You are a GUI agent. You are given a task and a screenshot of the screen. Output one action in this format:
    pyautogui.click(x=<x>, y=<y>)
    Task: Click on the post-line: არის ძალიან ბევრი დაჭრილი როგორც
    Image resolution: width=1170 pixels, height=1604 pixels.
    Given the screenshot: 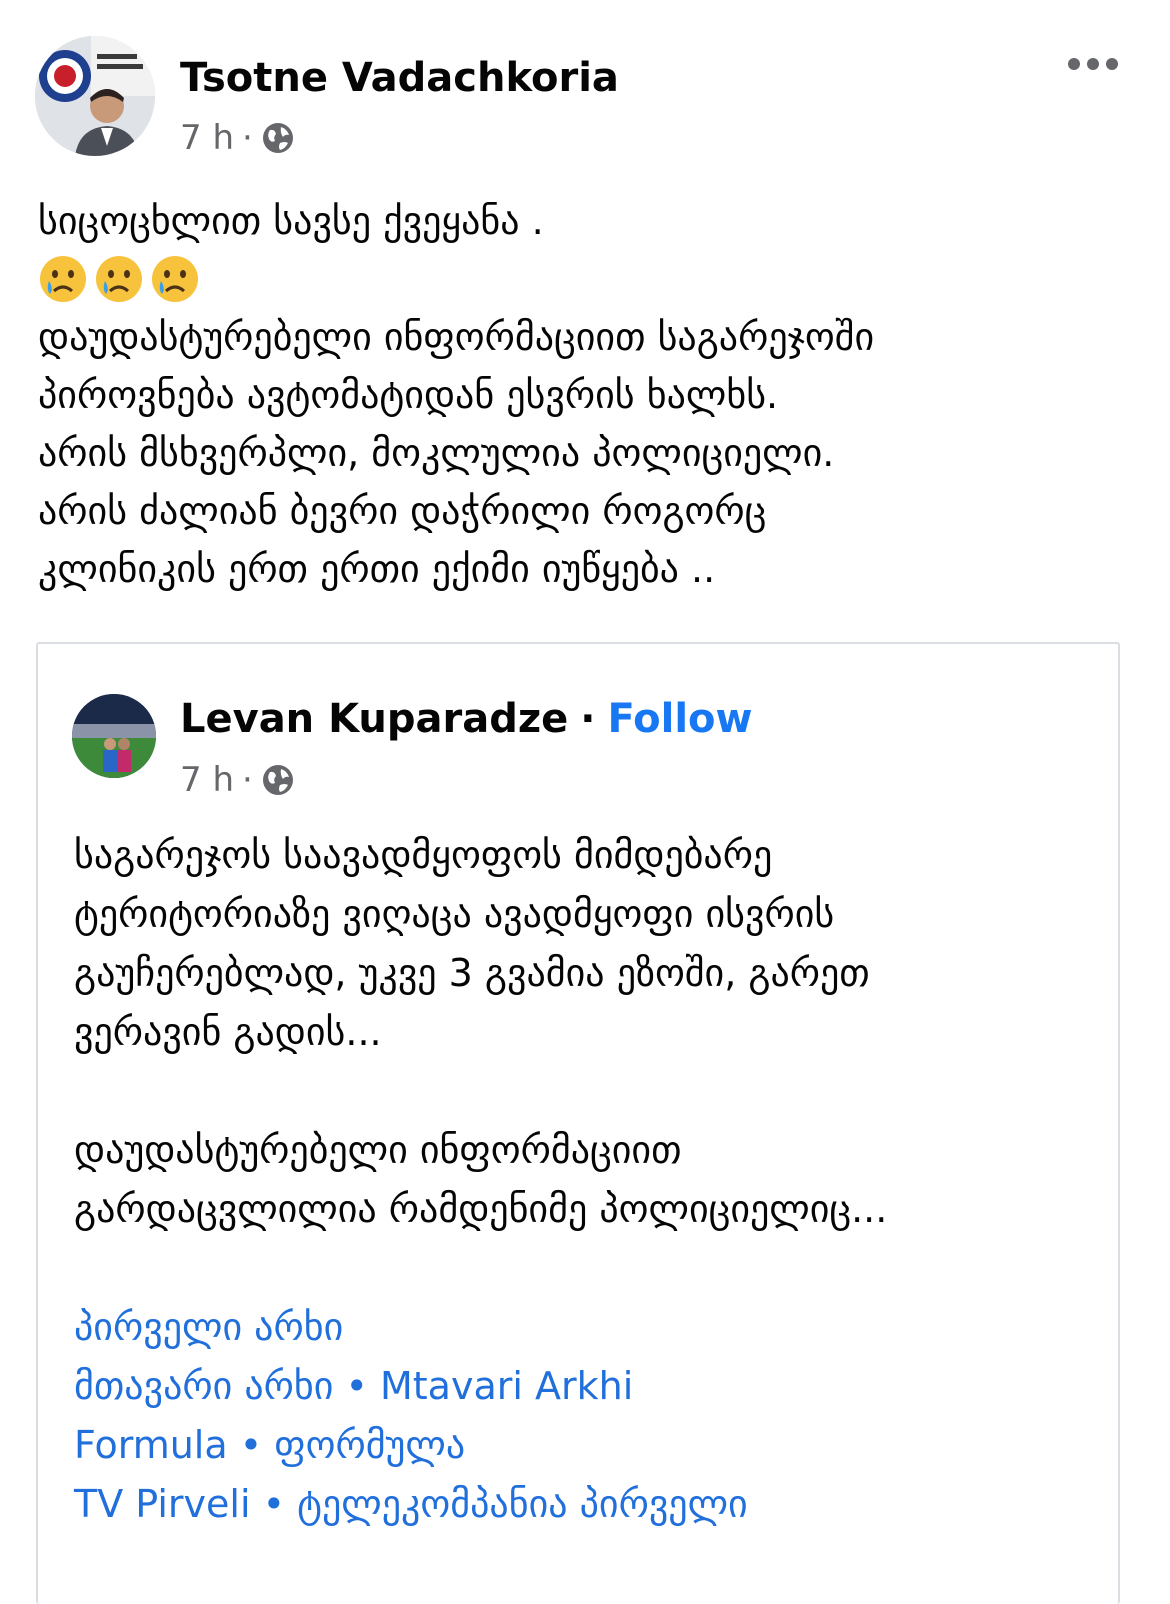 What is the action you would take?
    pyautogui.click(x=402, y=511)
    